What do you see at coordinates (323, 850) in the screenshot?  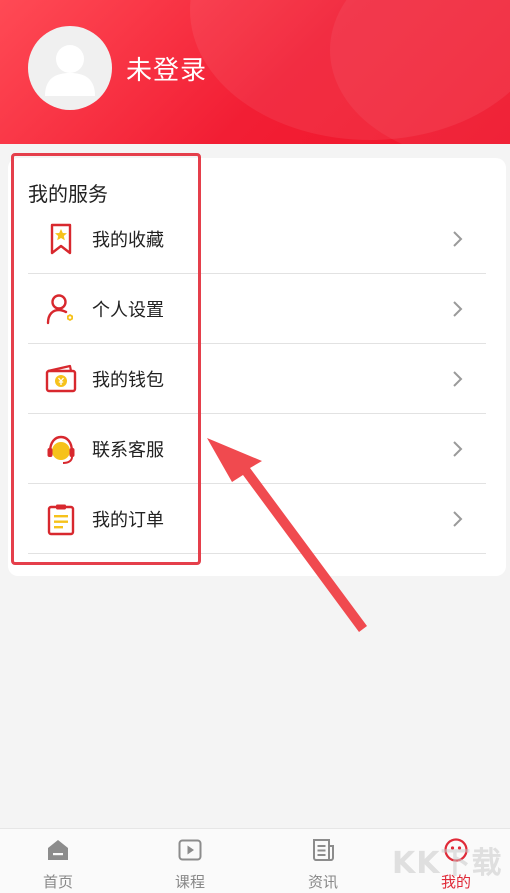 I see `news-icon` at bounding box center [323, 850].